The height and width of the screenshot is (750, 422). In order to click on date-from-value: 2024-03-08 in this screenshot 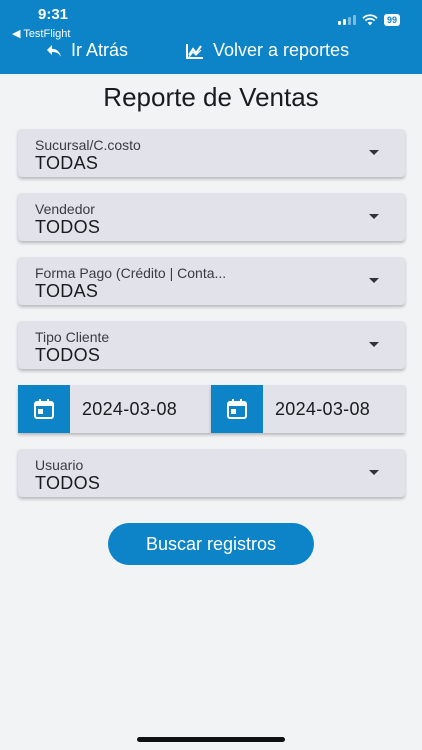, I will do `click(130, 409)`.